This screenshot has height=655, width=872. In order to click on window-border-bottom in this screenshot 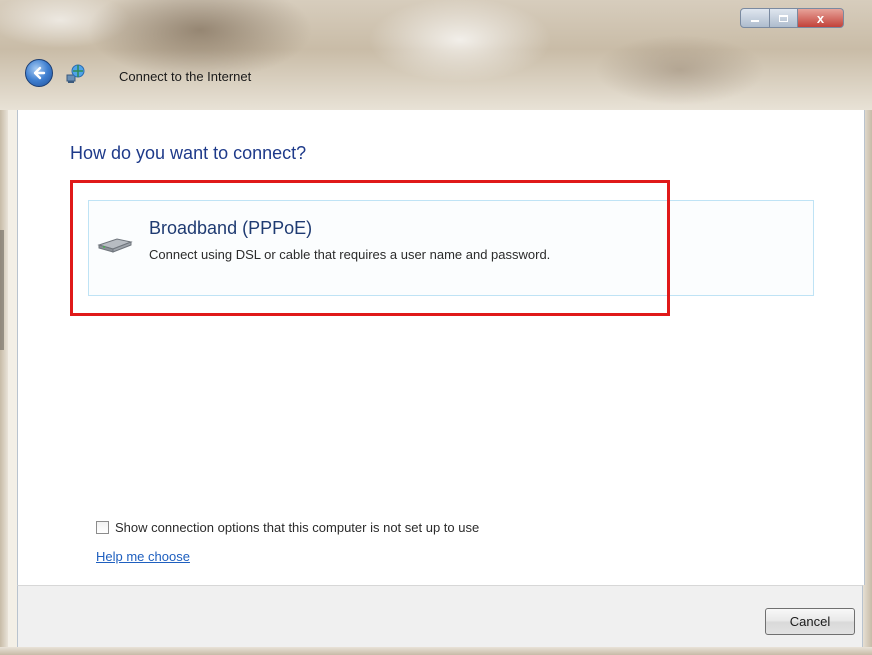, I will do `click(436, 651)`.